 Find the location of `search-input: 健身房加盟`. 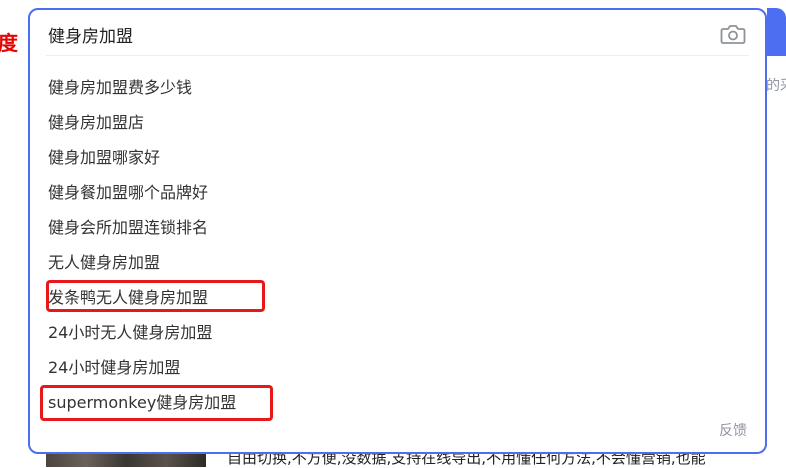

search-input: 健身房加盟 is located at coordinates (90, 34).